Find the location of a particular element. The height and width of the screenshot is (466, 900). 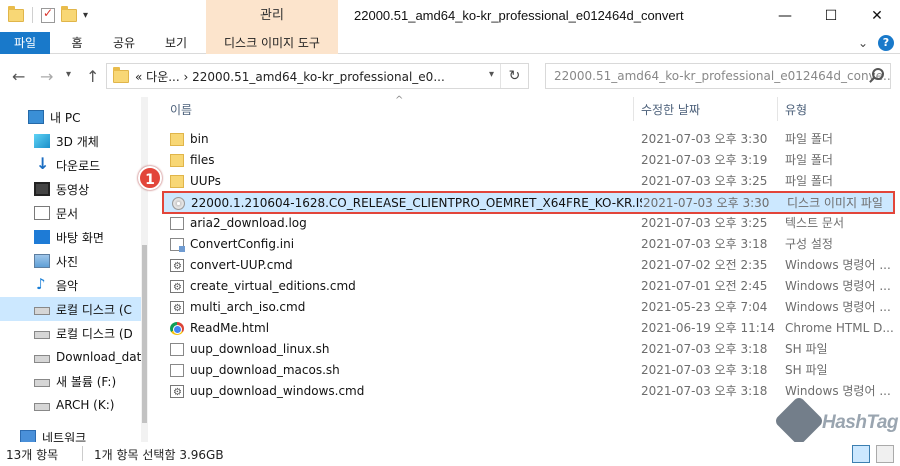

forward-arrow-icon: → is located at coordinates (46, 76).